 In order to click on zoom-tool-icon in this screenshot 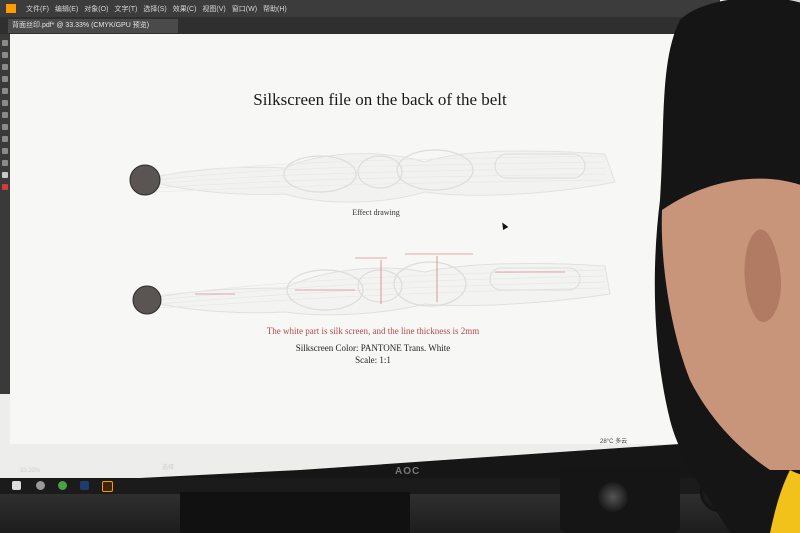, I will do `click(5, 151)`.